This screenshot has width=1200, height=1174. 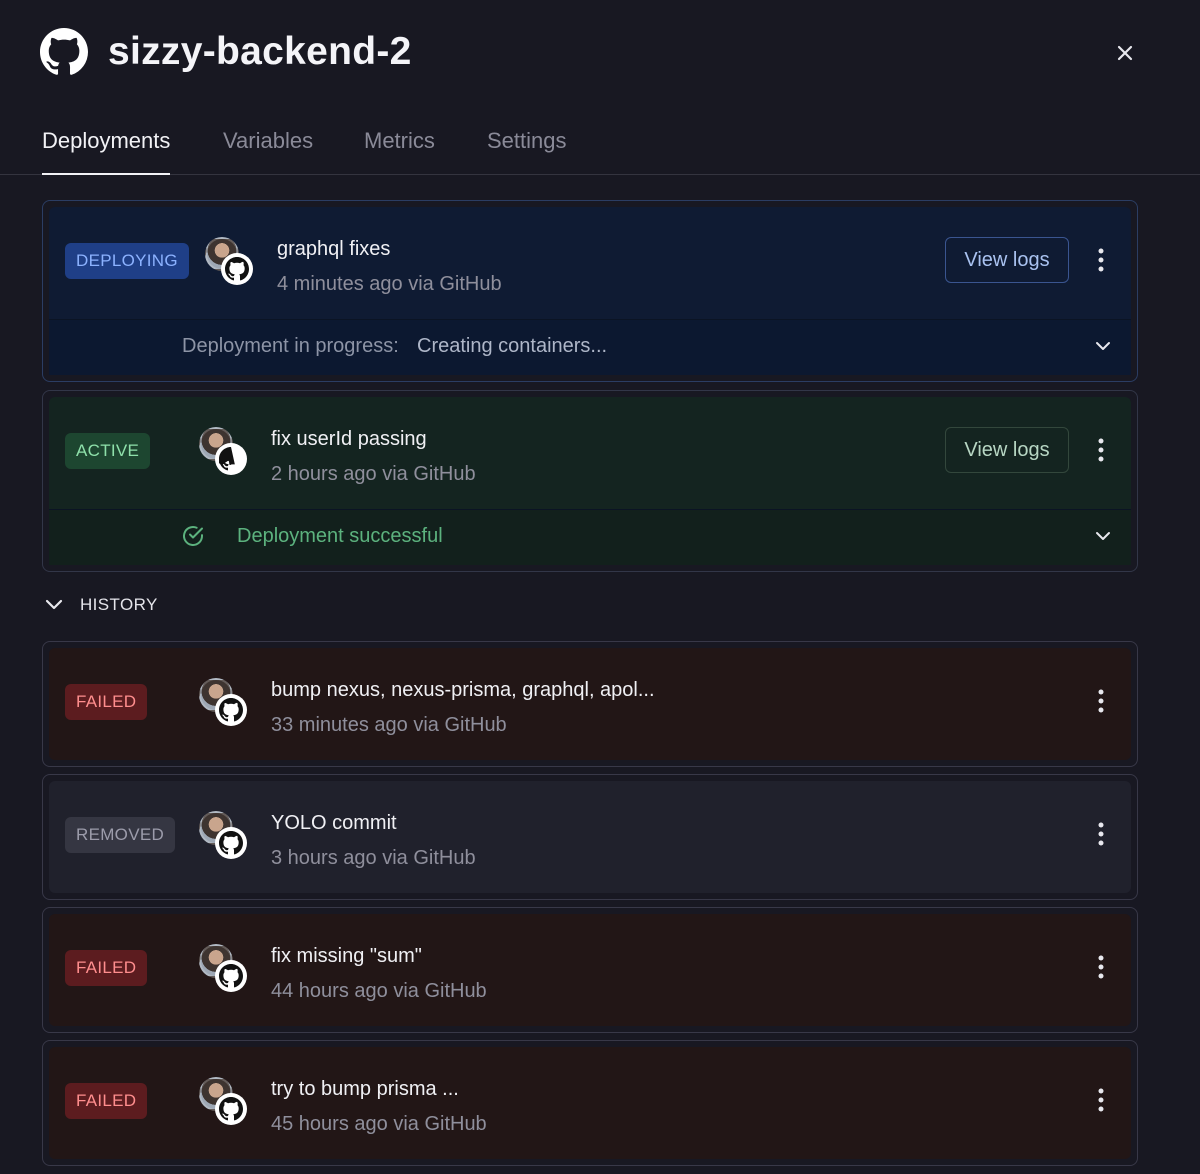 What do you see at coordinates (334, 249) in the screenshot?
I see `commit-message: graphql fixes` at bounding box center [334, 249].